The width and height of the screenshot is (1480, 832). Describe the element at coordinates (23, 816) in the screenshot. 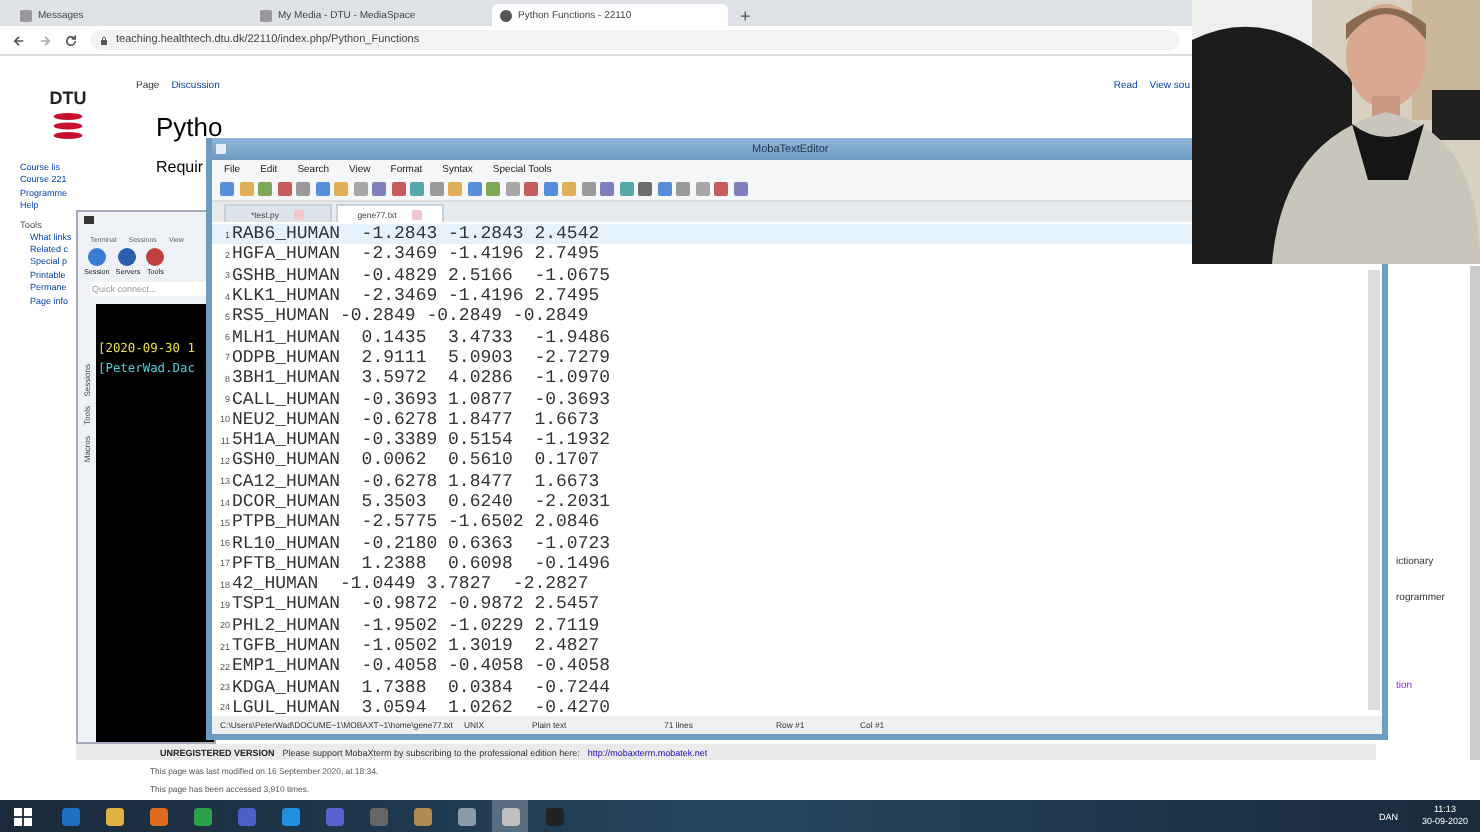

I see `windows-logo-icon` at that location.